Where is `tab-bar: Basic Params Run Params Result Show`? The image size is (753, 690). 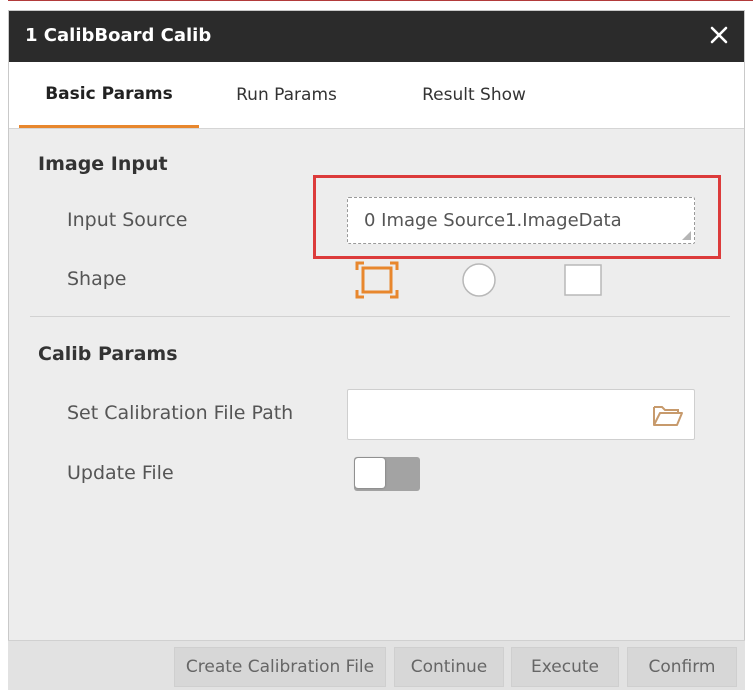
tab-bar: Basic Params Run Params Result Show is located at coordinates (376, 95).